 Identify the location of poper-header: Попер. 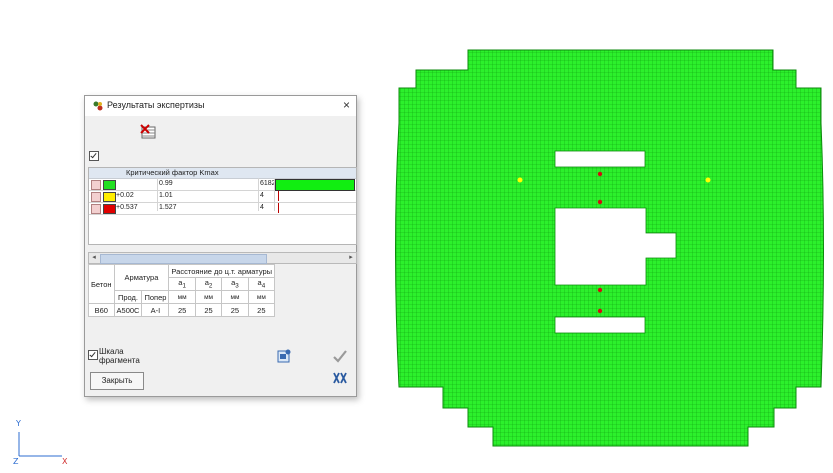
(155, 297).